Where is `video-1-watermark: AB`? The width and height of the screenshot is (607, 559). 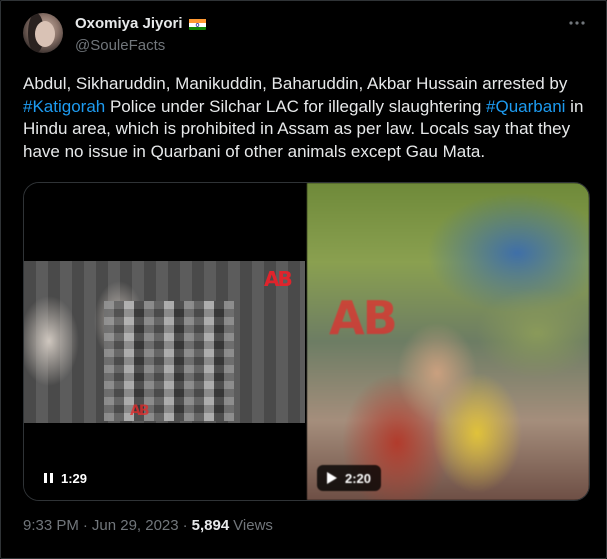
video-1-watermark: AB is located at coordinates (278, 279).